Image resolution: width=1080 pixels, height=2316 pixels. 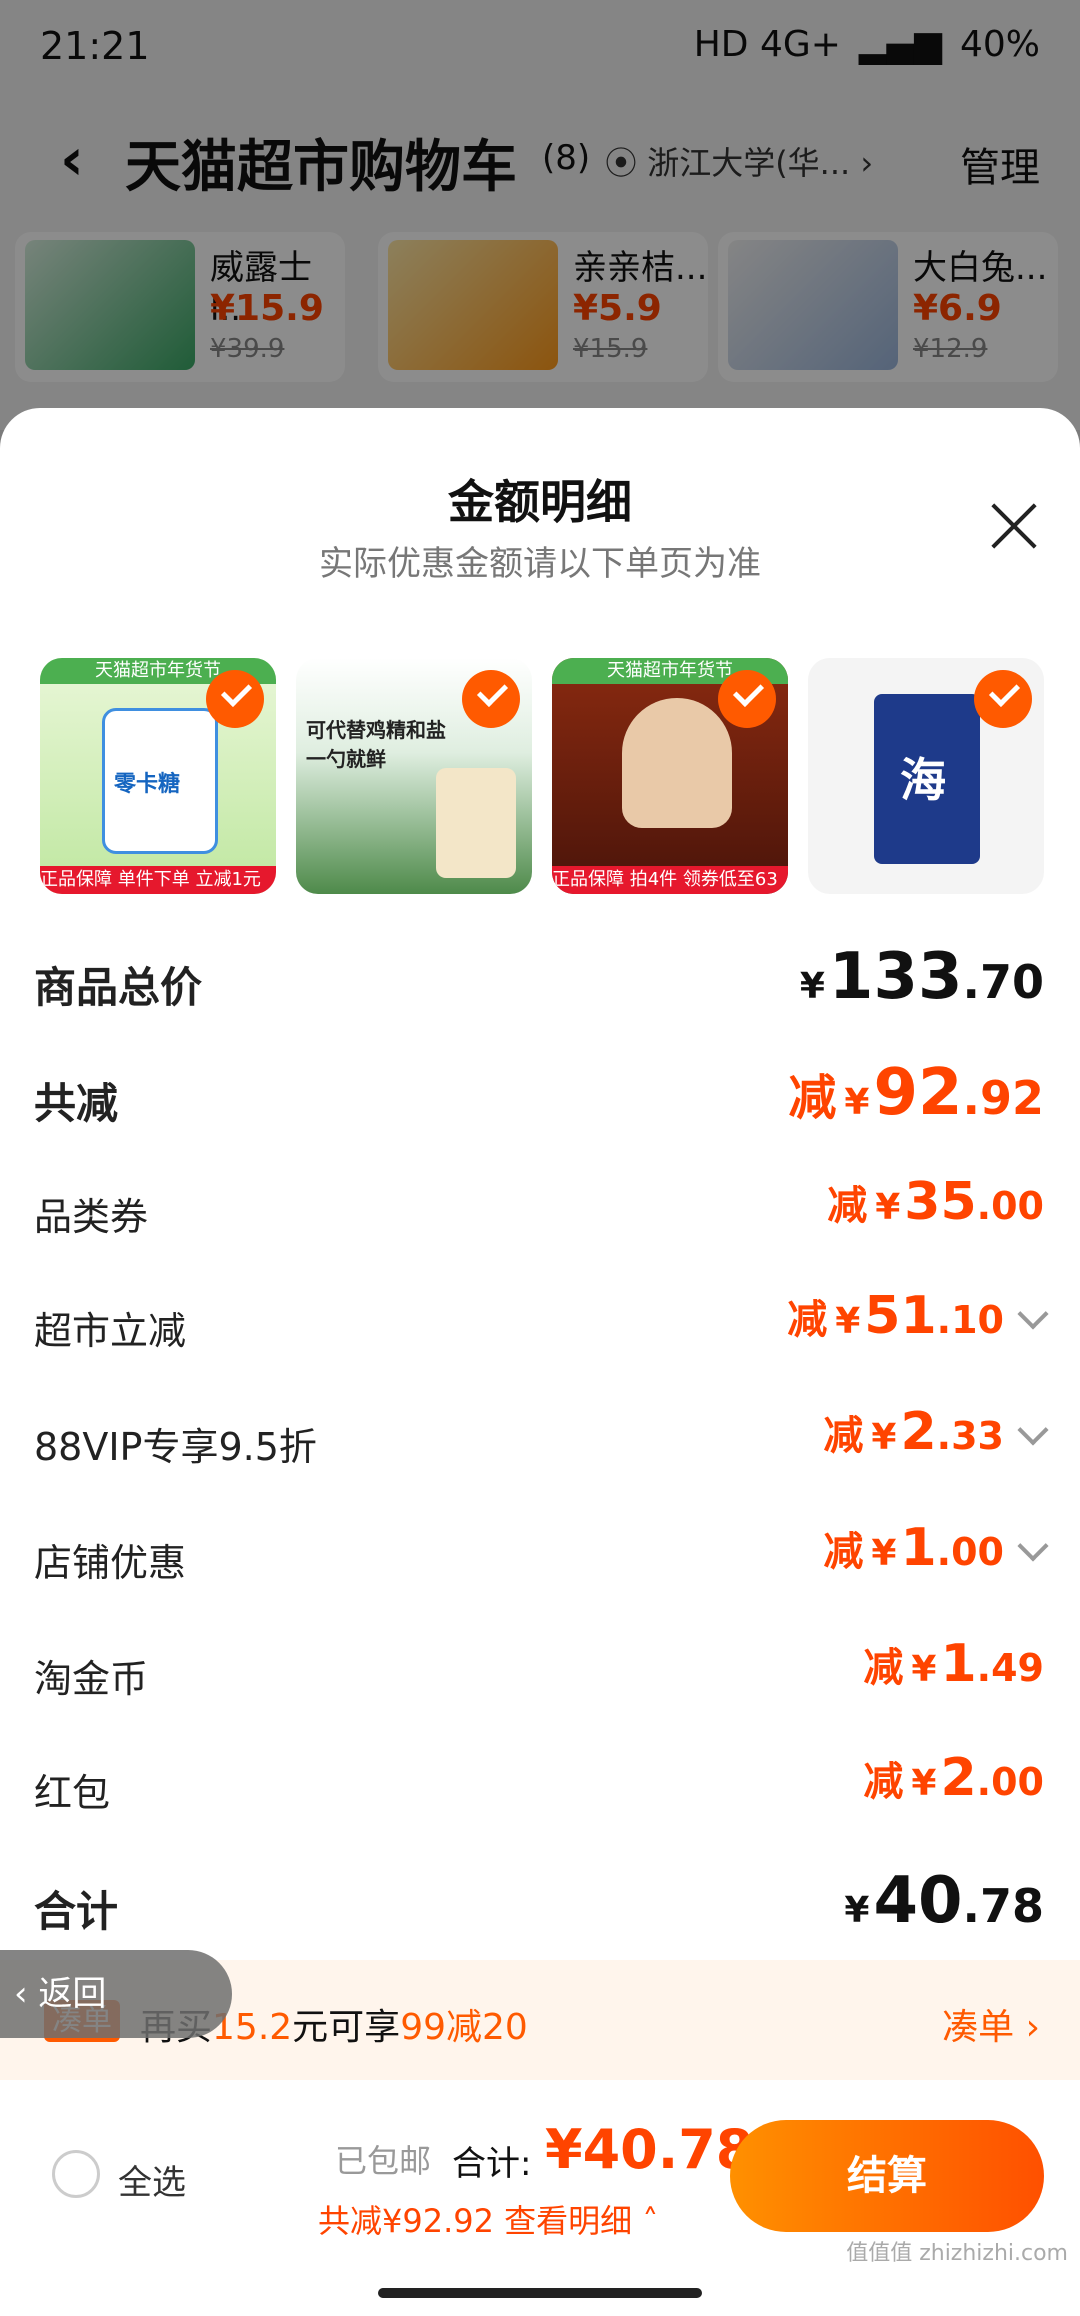 What do you see at coordinates (110, 1563) in the screenshot?
I see `row-label: 店铺优惠` at bounding box center [110, 1563].